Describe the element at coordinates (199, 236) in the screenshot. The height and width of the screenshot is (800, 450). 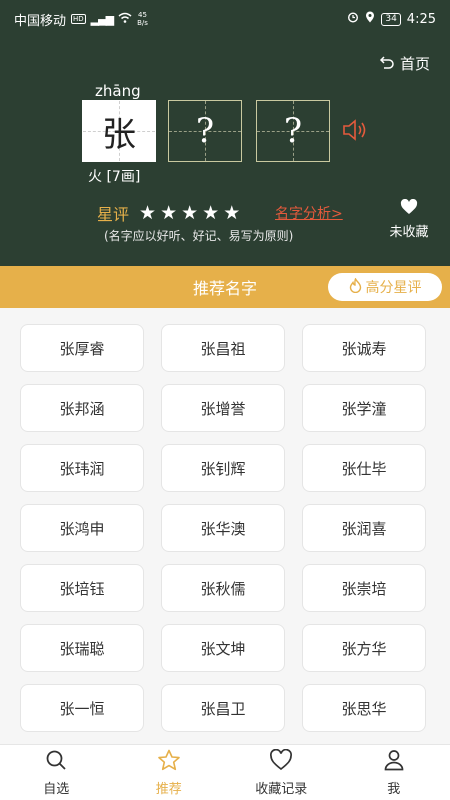
I see `naming-hint: (名字应以好听、好记、易写为原则)` at that location.